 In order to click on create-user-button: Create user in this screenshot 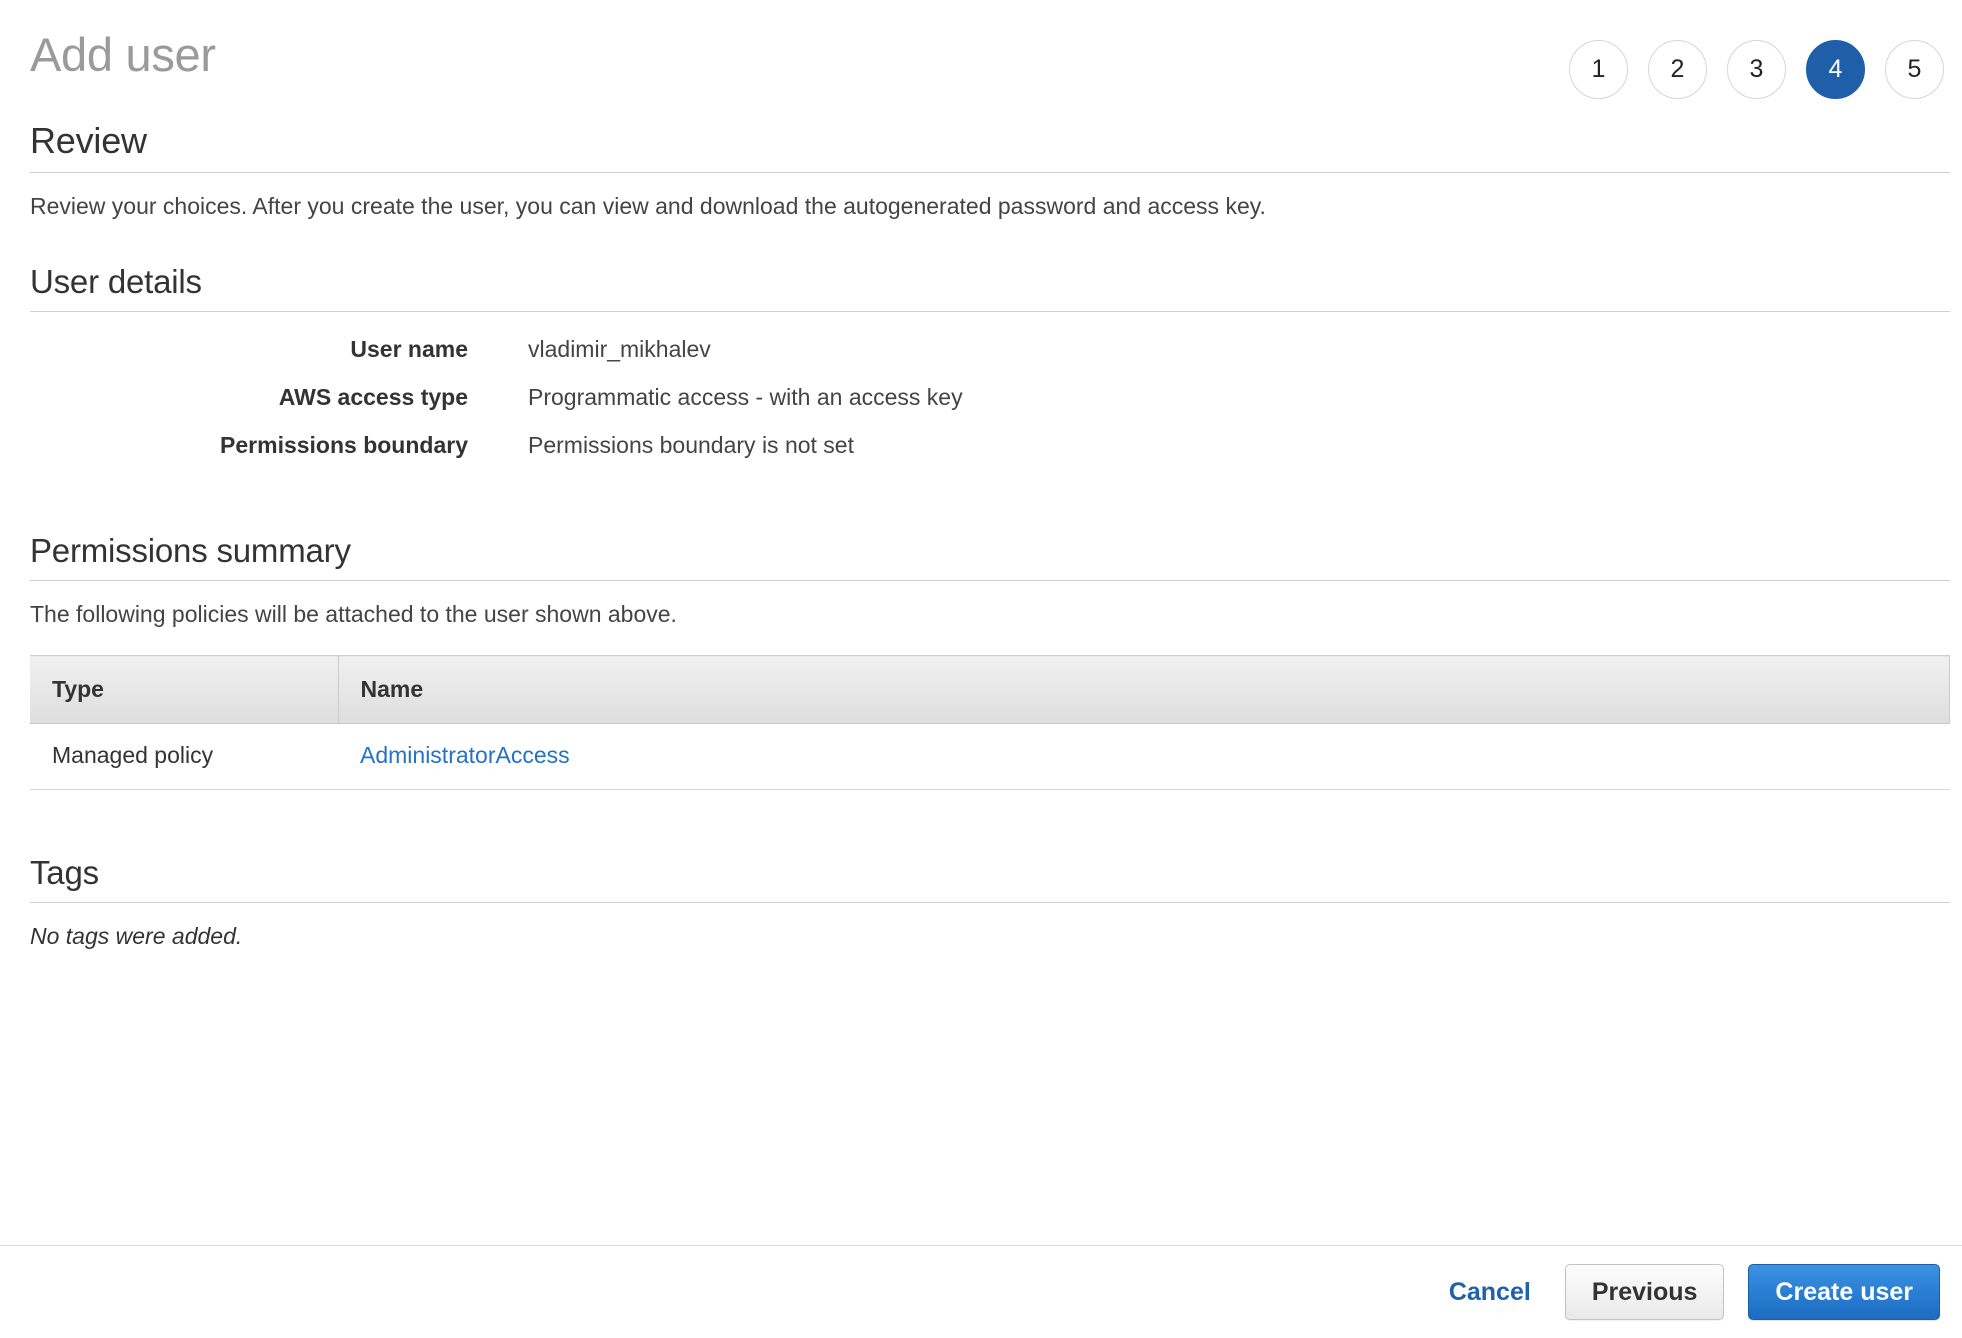, I will do `click(1844, 1292)`.